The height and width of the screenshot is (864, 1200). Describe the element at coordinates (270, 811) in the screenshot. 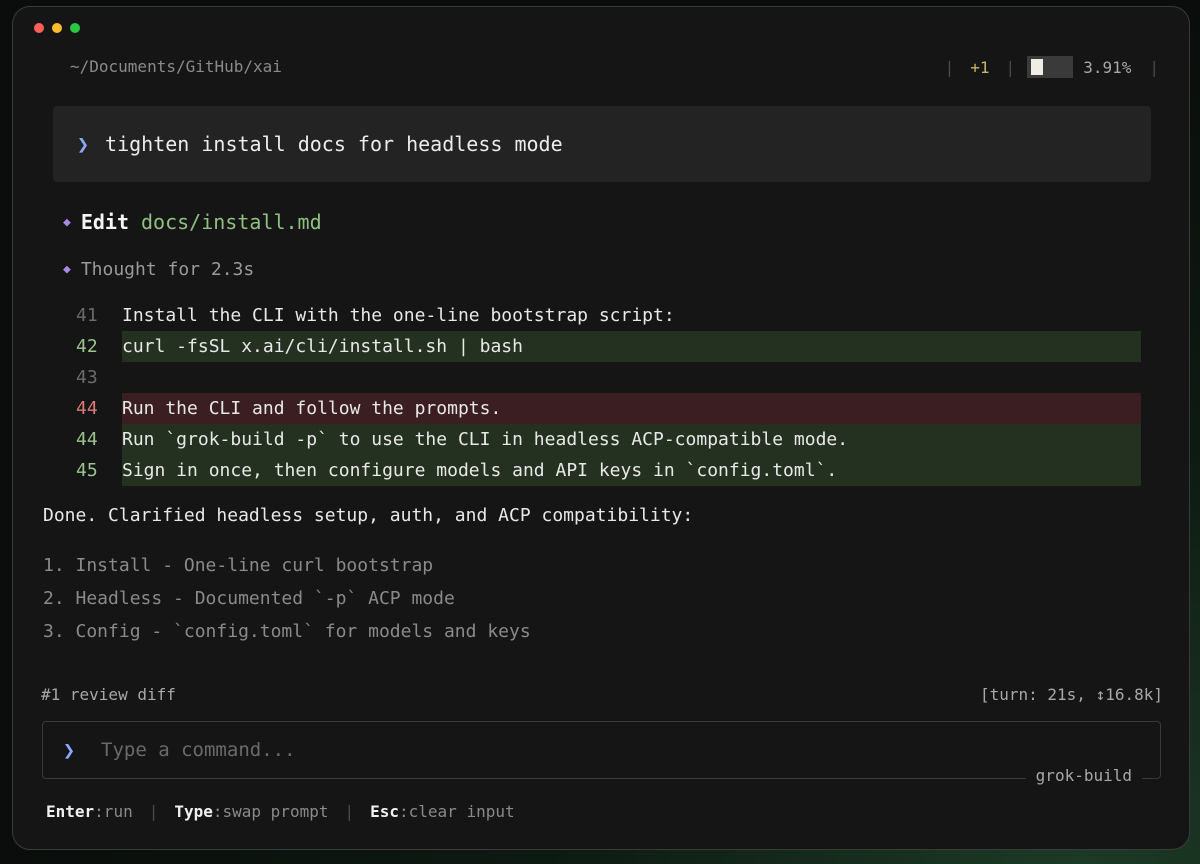

I see `hint-description: :swap prompt` at that location.